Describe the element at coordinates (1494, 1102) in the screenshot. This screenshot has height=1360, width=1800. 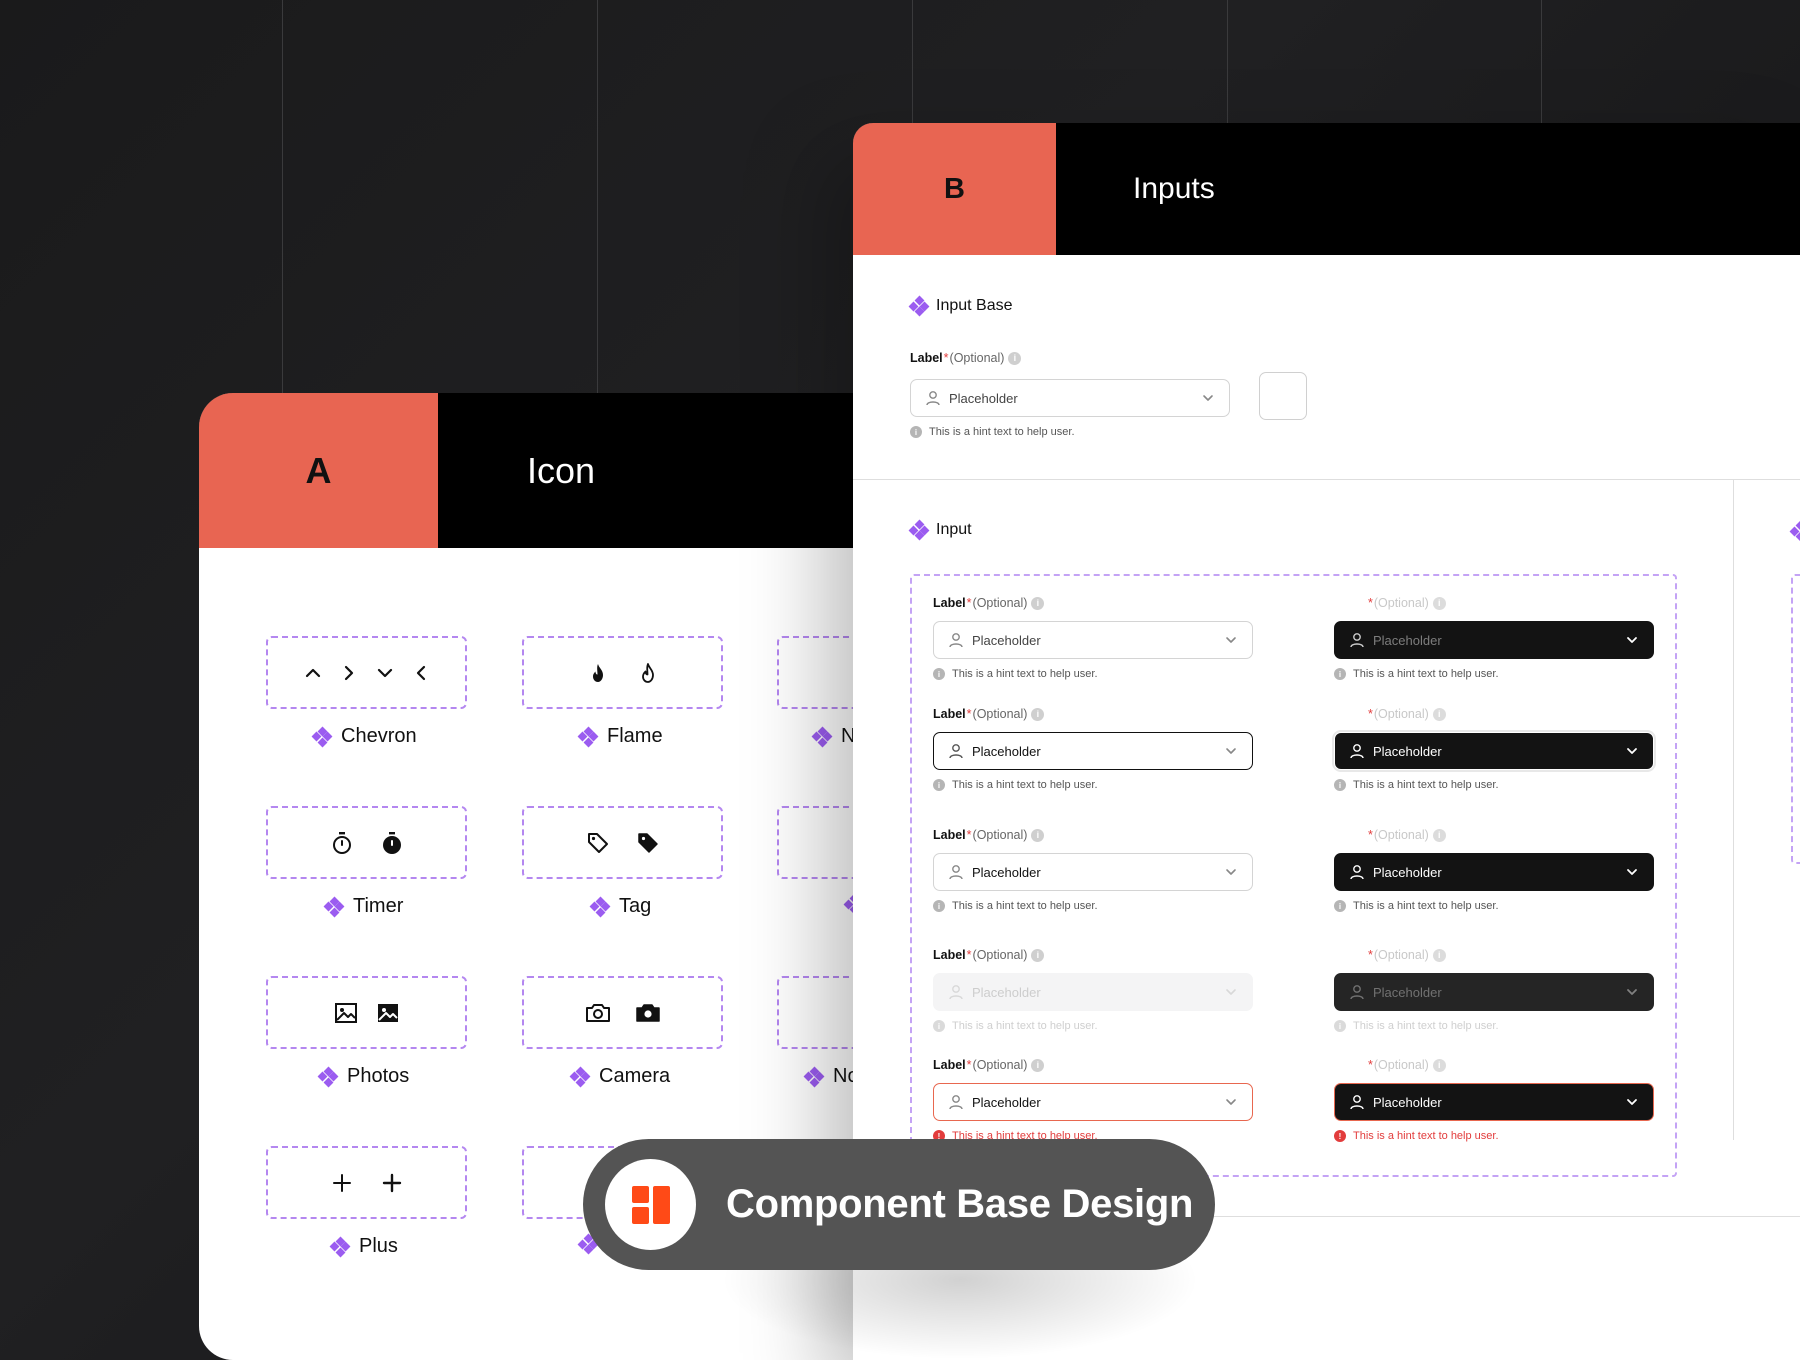
I see `input-error-dark: Placeholder` at that location.